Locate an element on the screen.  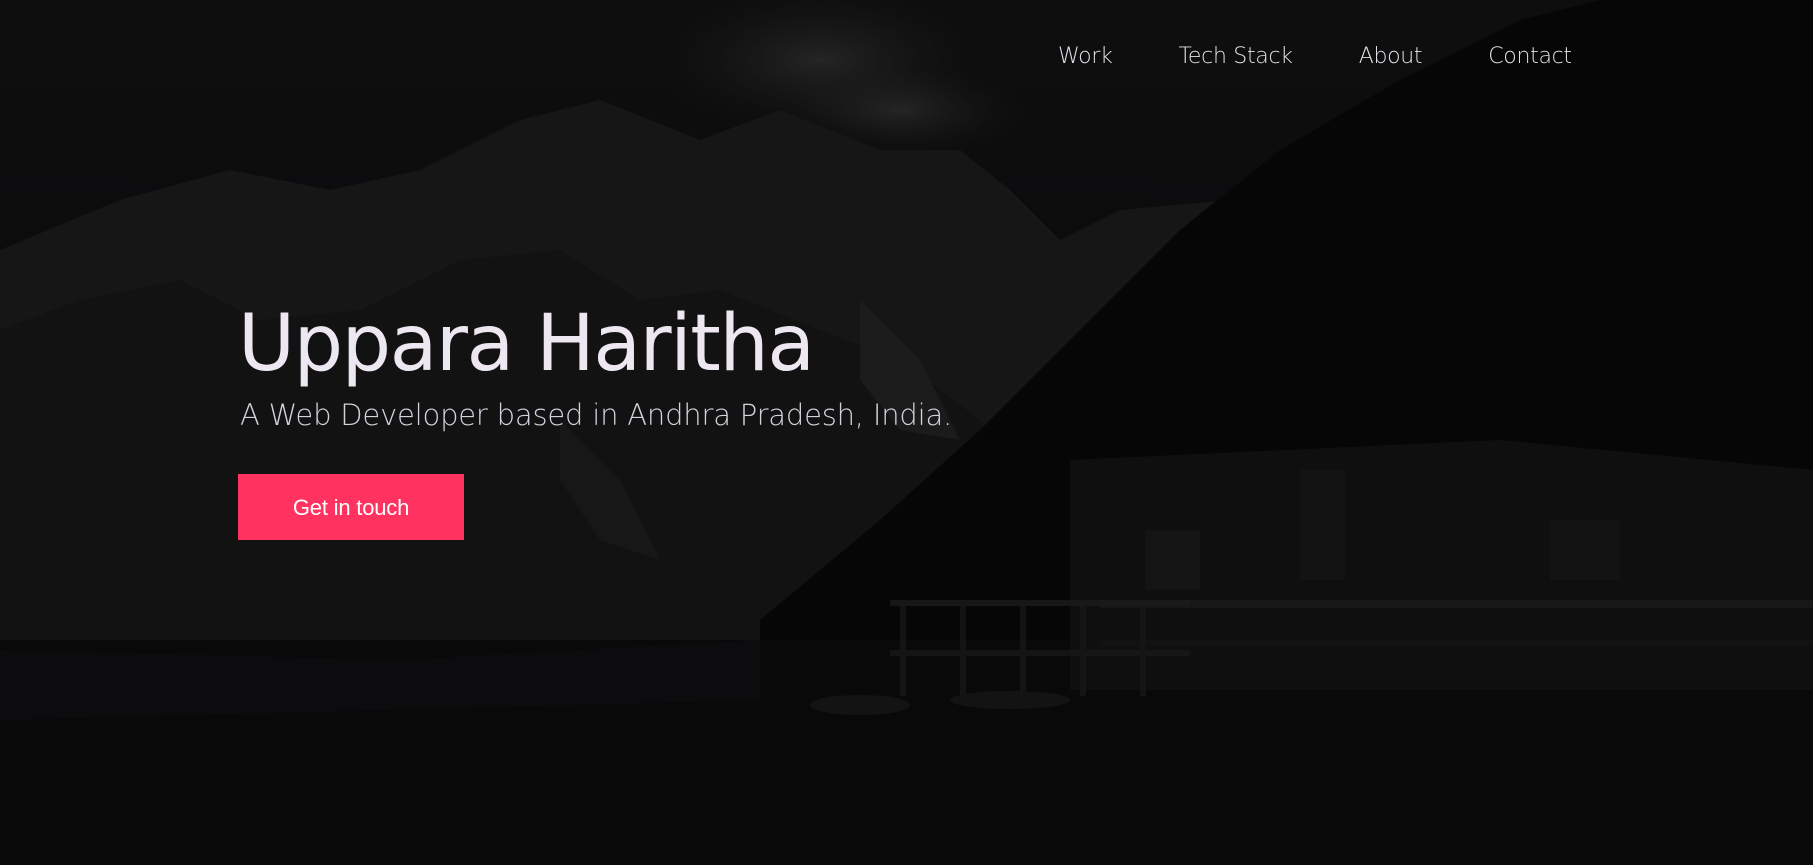
hero-title: Uppara Haritha is located at coordinates (526, 344).